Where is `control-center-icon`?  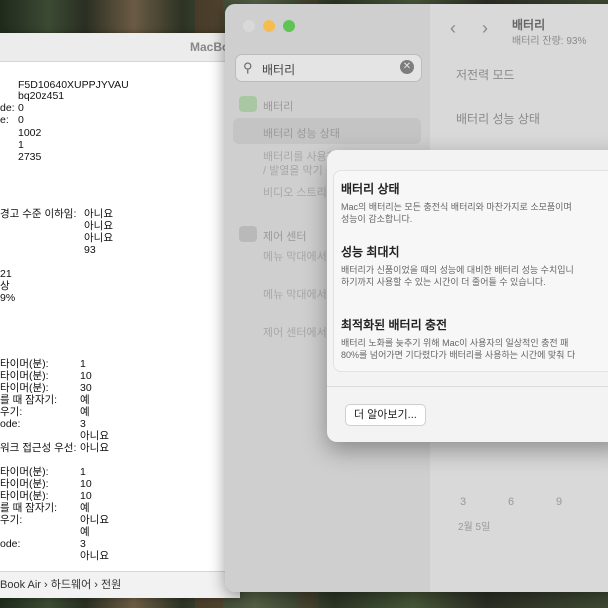
control-center-icon is located at coordinates (248, 234).